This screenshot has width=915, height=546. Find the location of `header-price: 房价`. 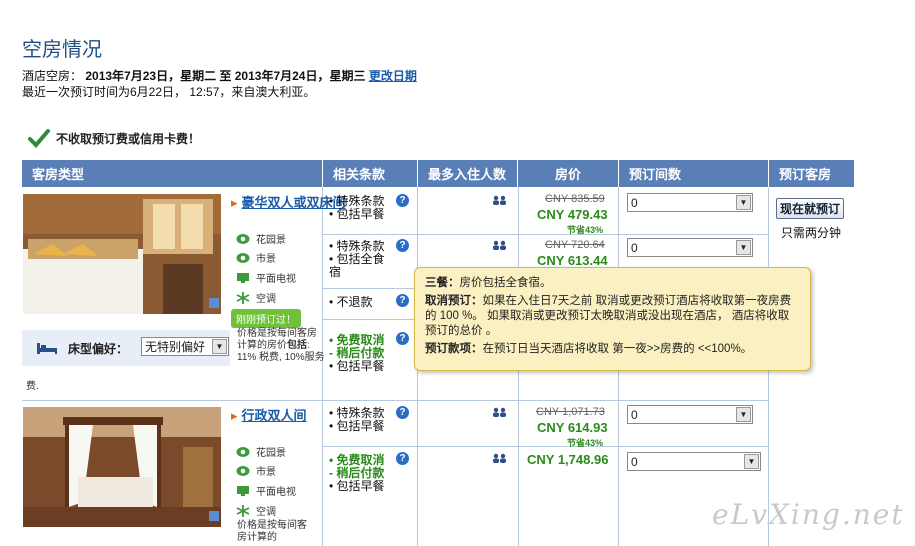

header-price: 房价 is located at coordinates (568, 173).